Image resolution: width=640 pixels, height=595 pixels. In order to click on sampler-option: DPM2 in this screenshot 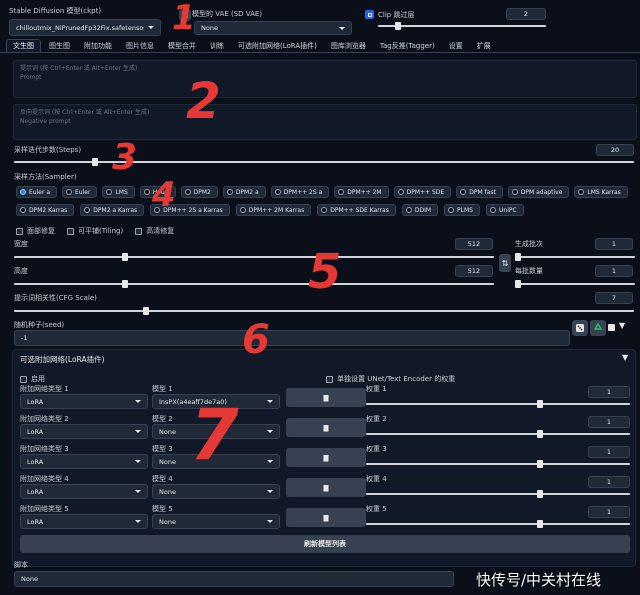, I will do `click(199, 192)`.